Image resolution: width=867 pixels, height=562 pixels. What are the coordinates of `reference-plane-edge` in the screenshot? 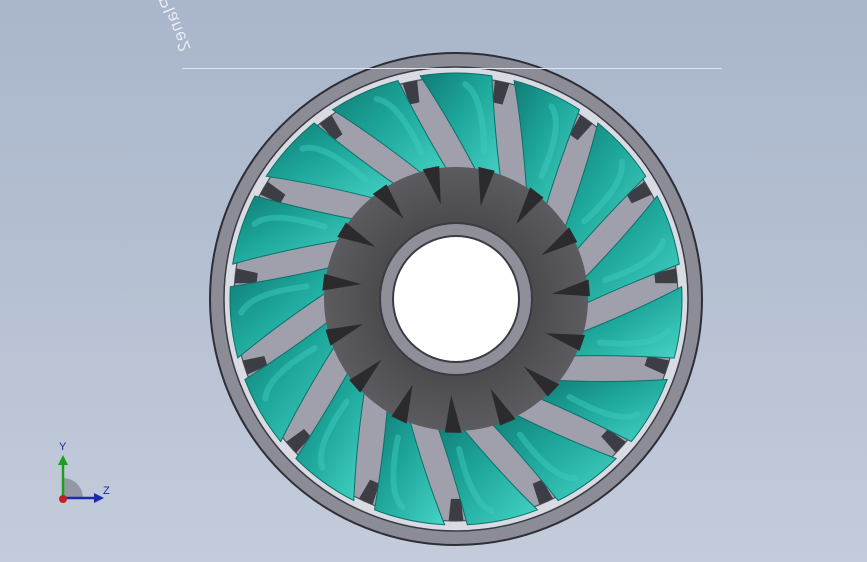 It's located at (452, 68).